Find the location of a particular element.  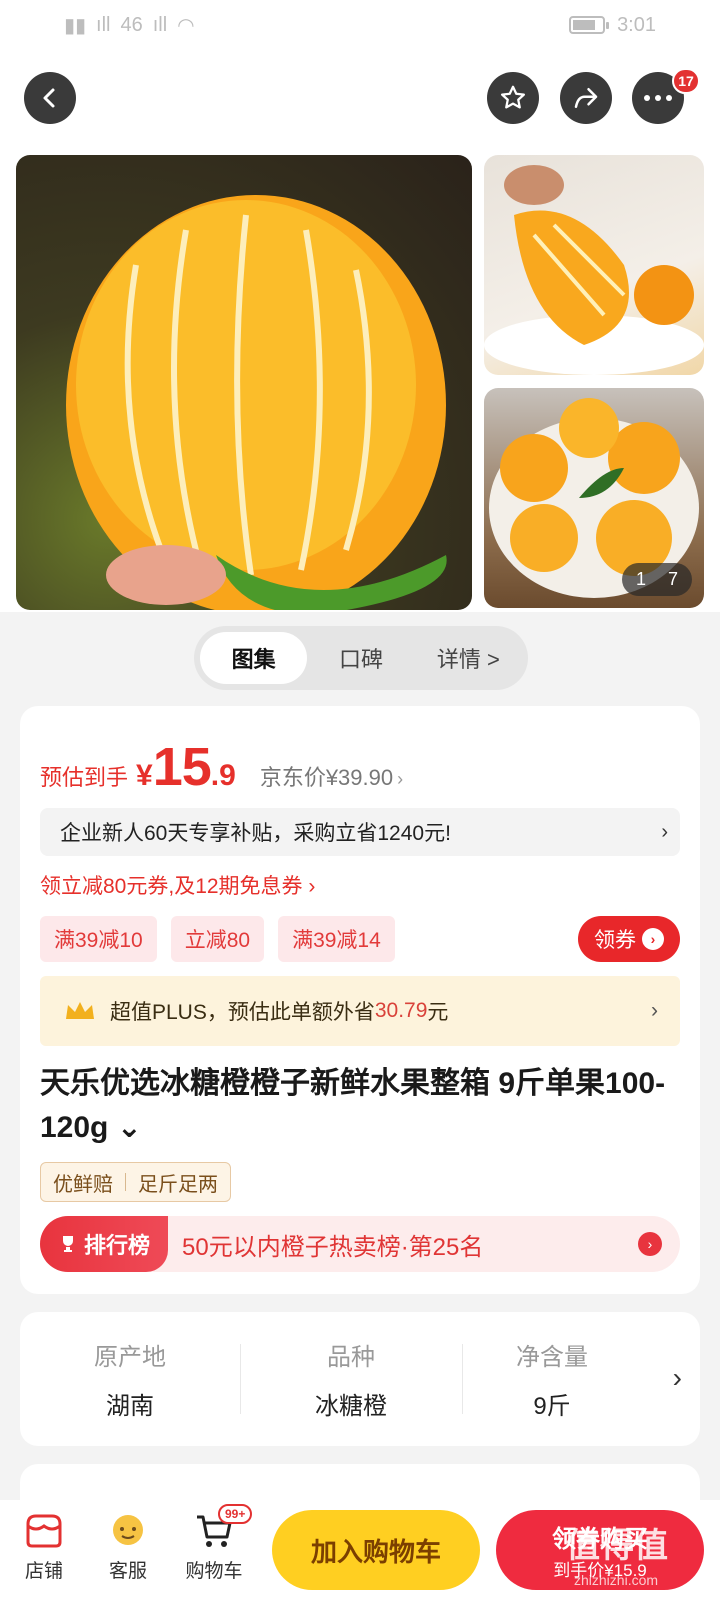

ranking-bar: 排行榜 50元以内橙子热卖榜·第25名 › is located at coordinates (360, 1244).